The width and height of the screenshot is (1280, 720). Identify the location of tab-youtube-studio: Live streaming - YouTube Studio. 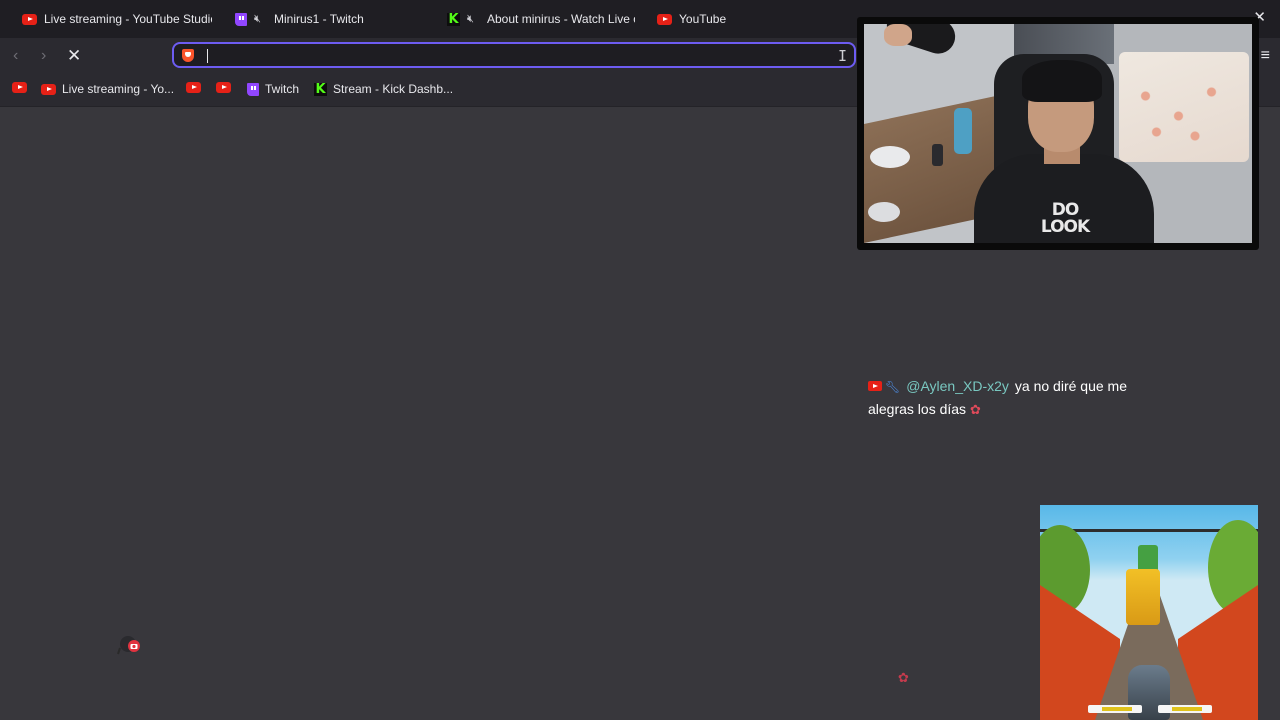
(117, 19).